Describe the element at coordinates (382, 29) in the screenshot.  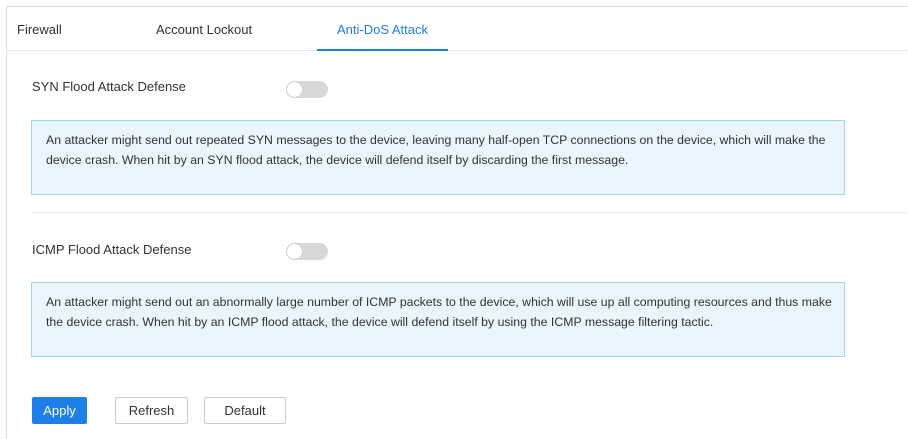
I see `tab-anti-dos-attack: Anti-DoS Attack` at that location.